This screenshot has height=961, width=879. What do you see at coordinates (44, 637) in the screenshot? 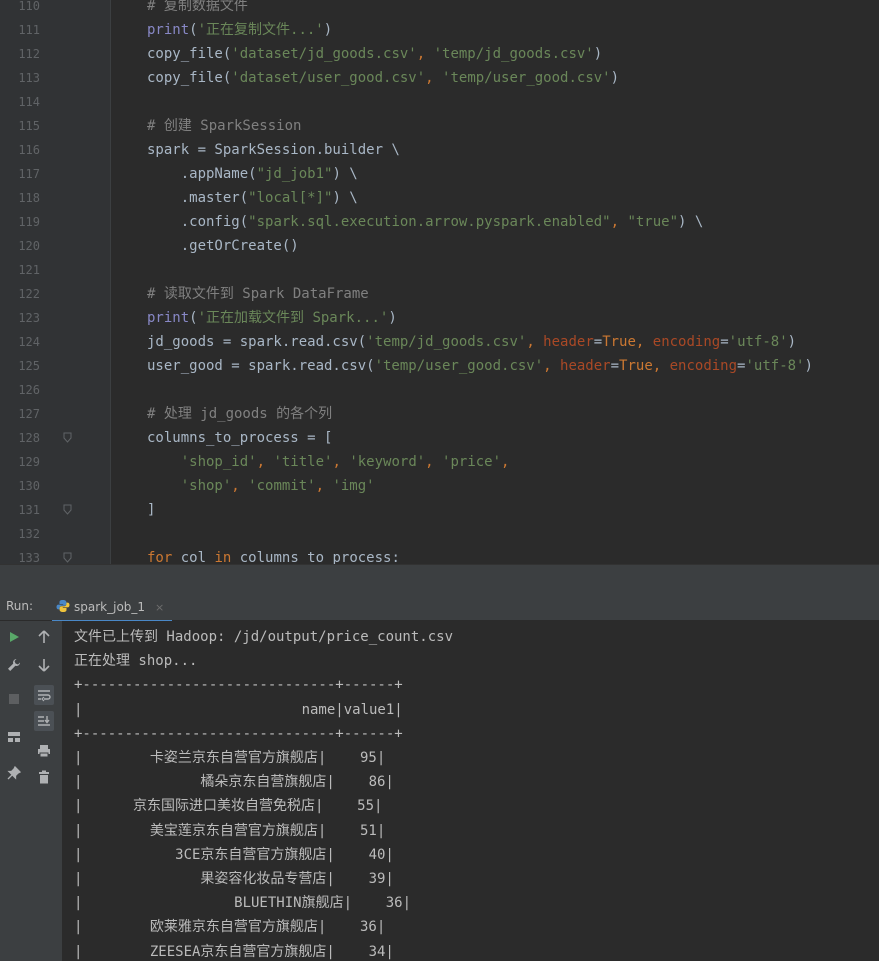
I see `arrow-up-icon` at bounding box center [44, 637].